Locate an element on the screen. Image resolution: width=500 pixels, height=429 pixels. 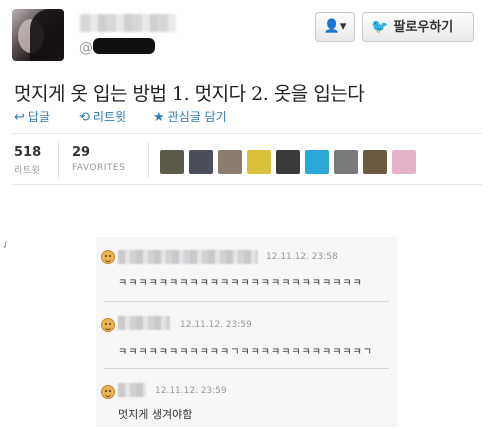
tweet-text: 멋지게 옷 입는 방법 1. 멋지다 2. 옷을 입는다 is located at coordinates (189, 94).